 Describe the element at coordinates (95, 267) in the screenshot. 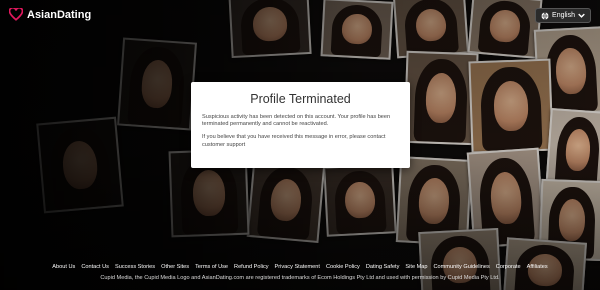

I see `footer-link-contact-us: Contact Us` at that location.